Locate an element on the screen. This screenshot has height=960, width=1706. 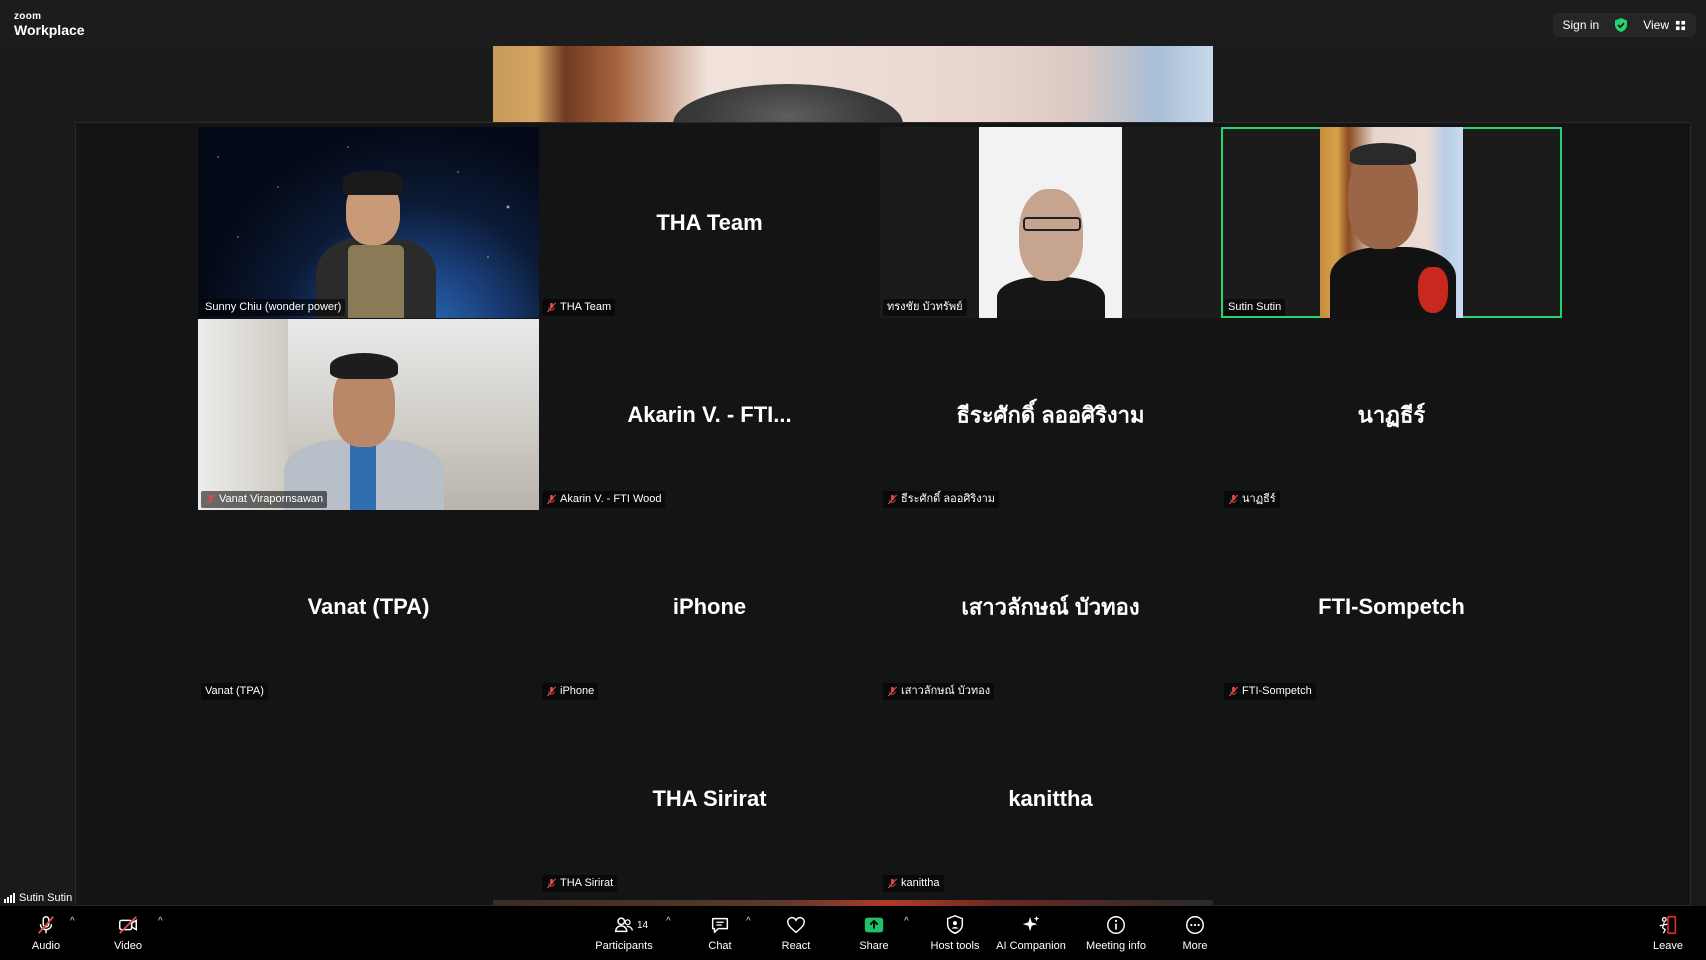
video-button: Video is located at coordinates (128, 933).